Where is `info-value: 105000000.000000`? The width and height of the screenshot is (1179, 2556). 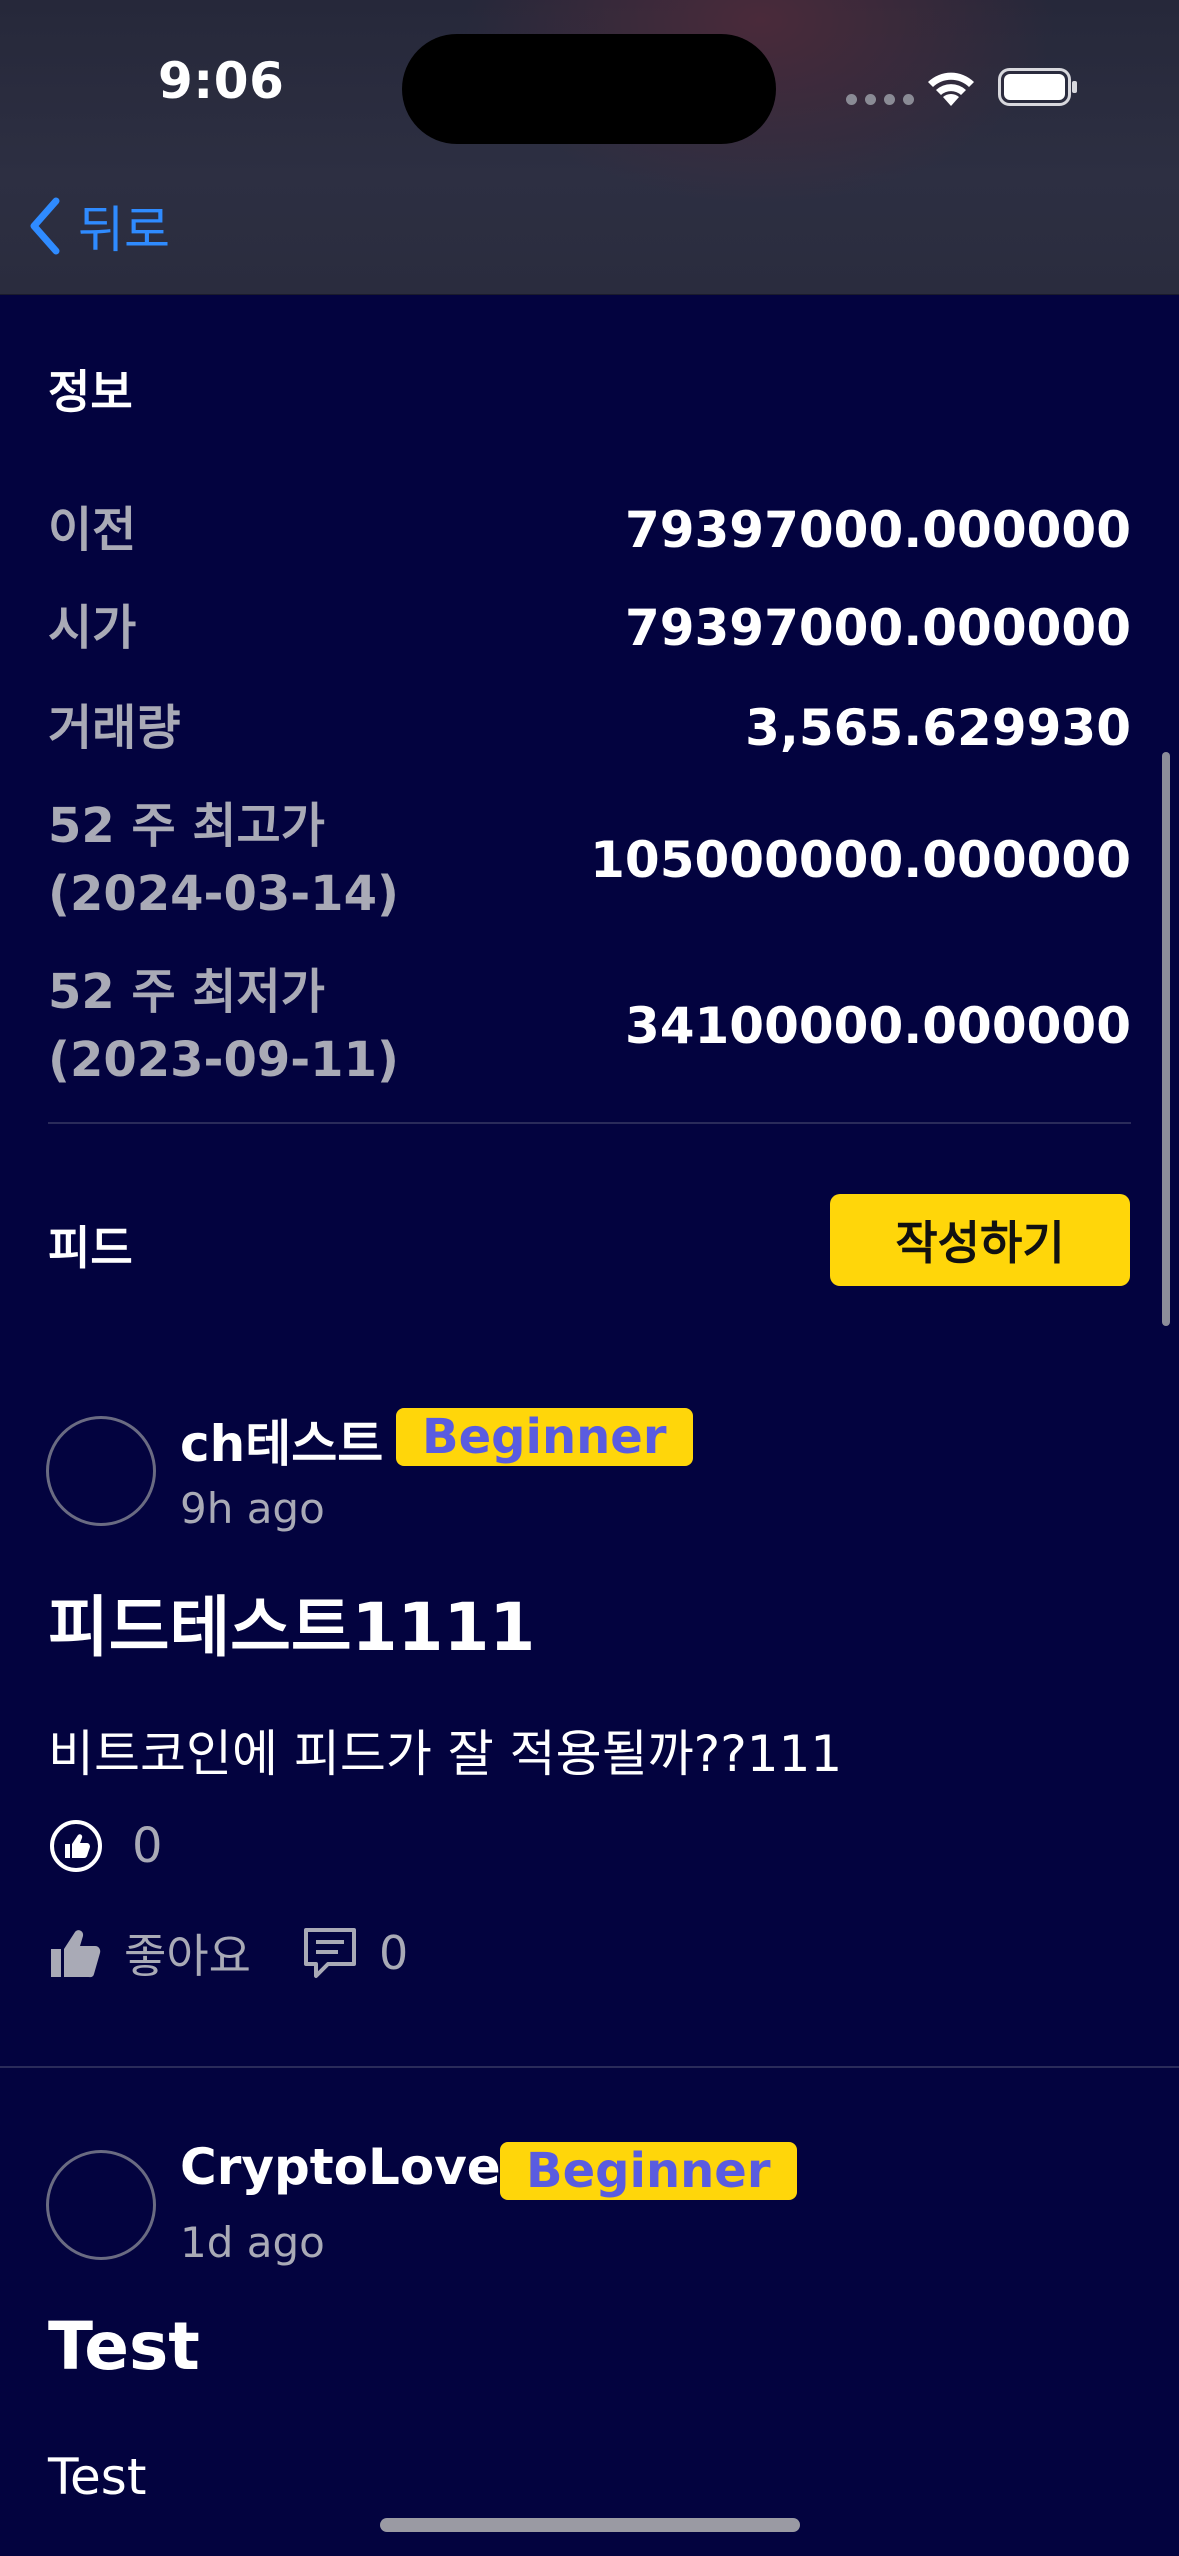 info-value: 105000000.000000 is located at coordinates (860, 860).